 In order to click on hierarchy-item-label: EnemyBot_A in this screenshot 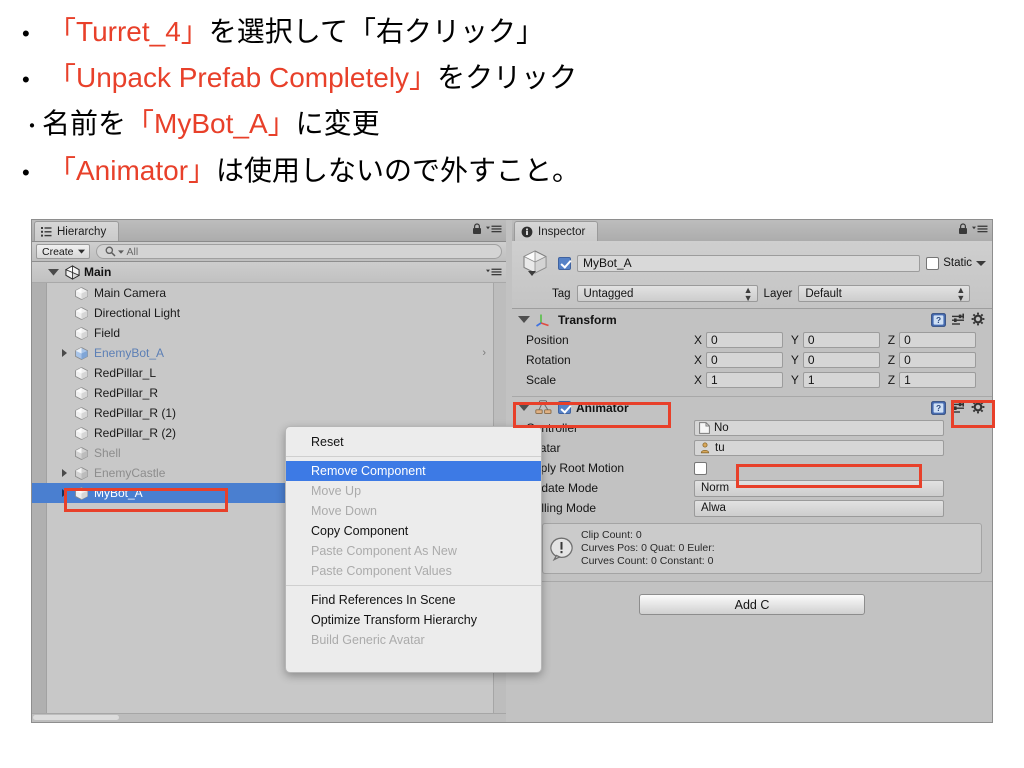, I will do `click(129, 353)`.